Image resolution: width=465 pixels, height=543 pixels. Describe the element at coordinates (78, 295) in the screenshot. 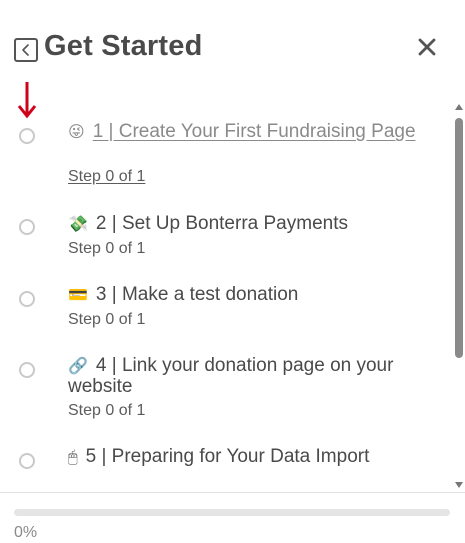

I see `emoji-icon: 💳` at that location.